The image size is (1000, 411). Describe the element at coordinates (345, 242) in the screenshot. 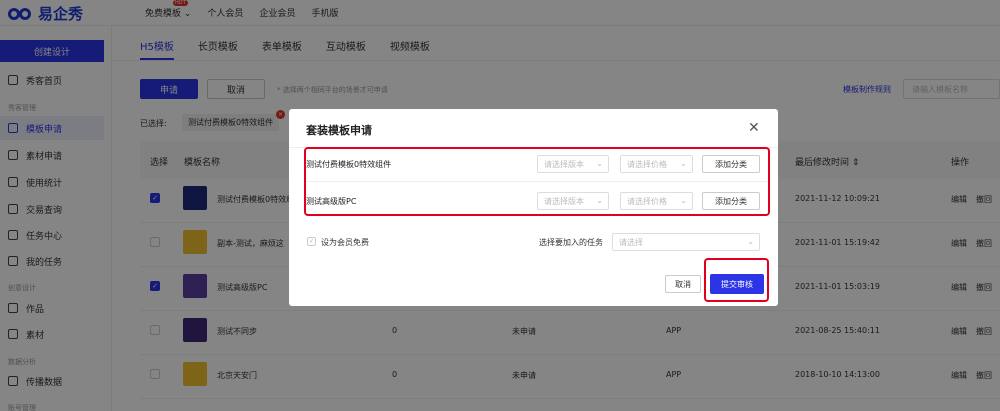

I see `member-free-label: 设为会员免费` at that location.